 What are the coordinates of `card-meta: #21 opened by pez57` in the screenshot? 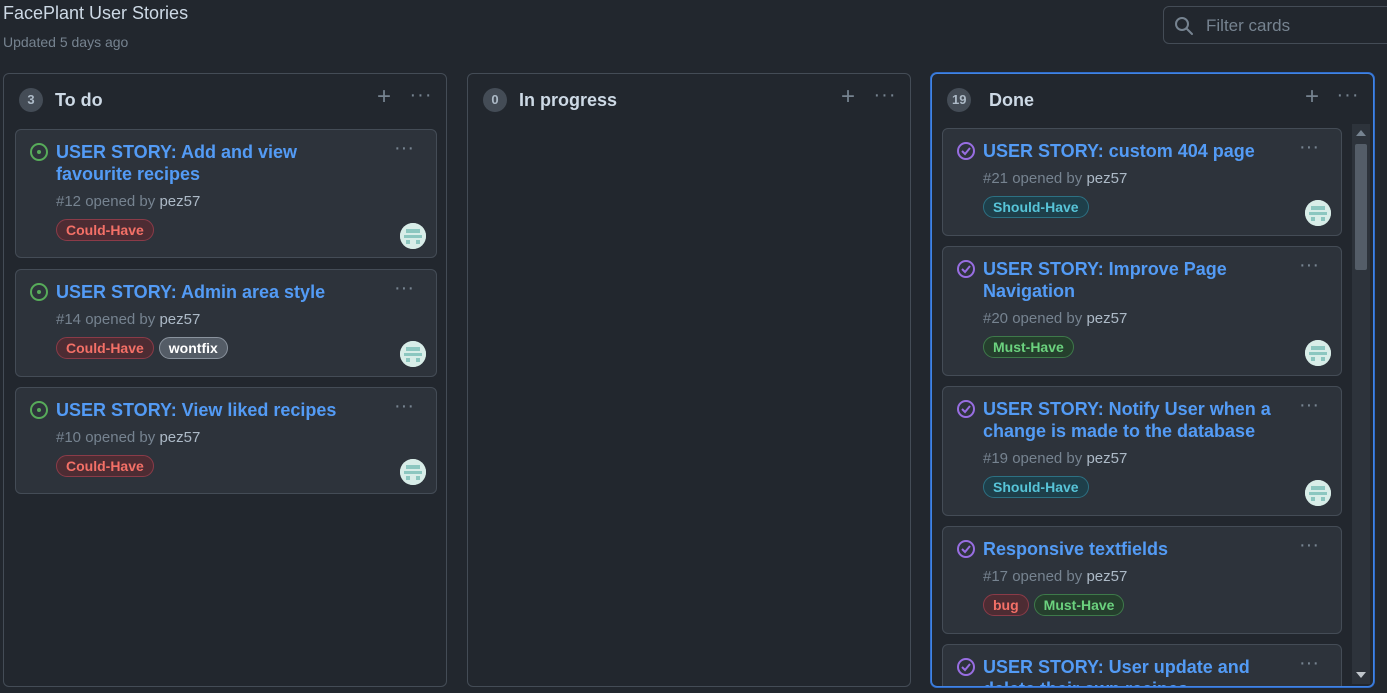 It's located at (1055, 178).